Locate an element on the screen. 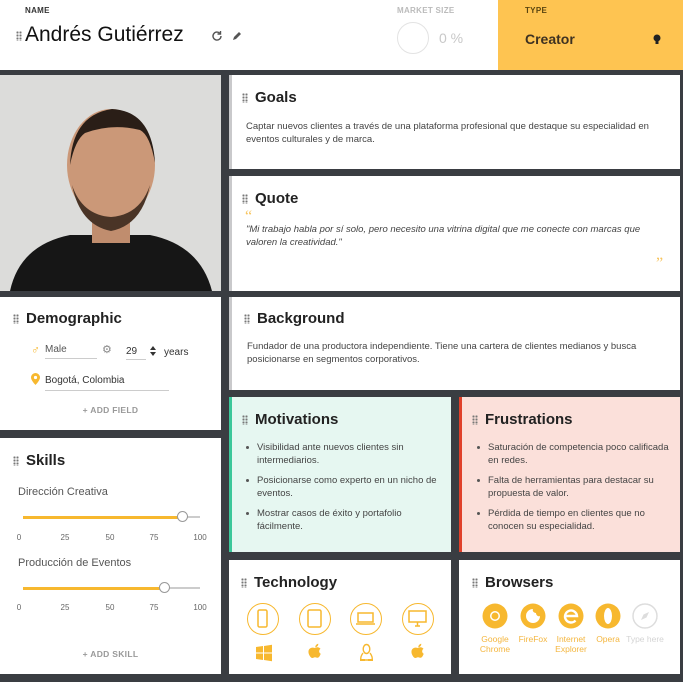 The image size is (683, 682). add-skill-button: + ADD SKILL is located at coordinates (110, 654).